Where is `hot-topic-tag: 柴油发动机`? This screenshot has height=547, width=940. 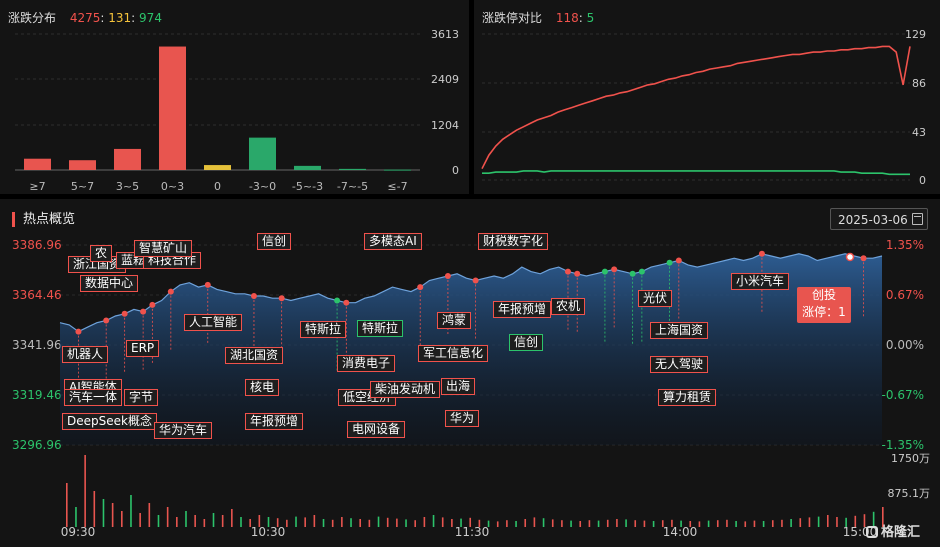 hot-topic-tag: 柴油发动机 is located at coordinates (405, 389).